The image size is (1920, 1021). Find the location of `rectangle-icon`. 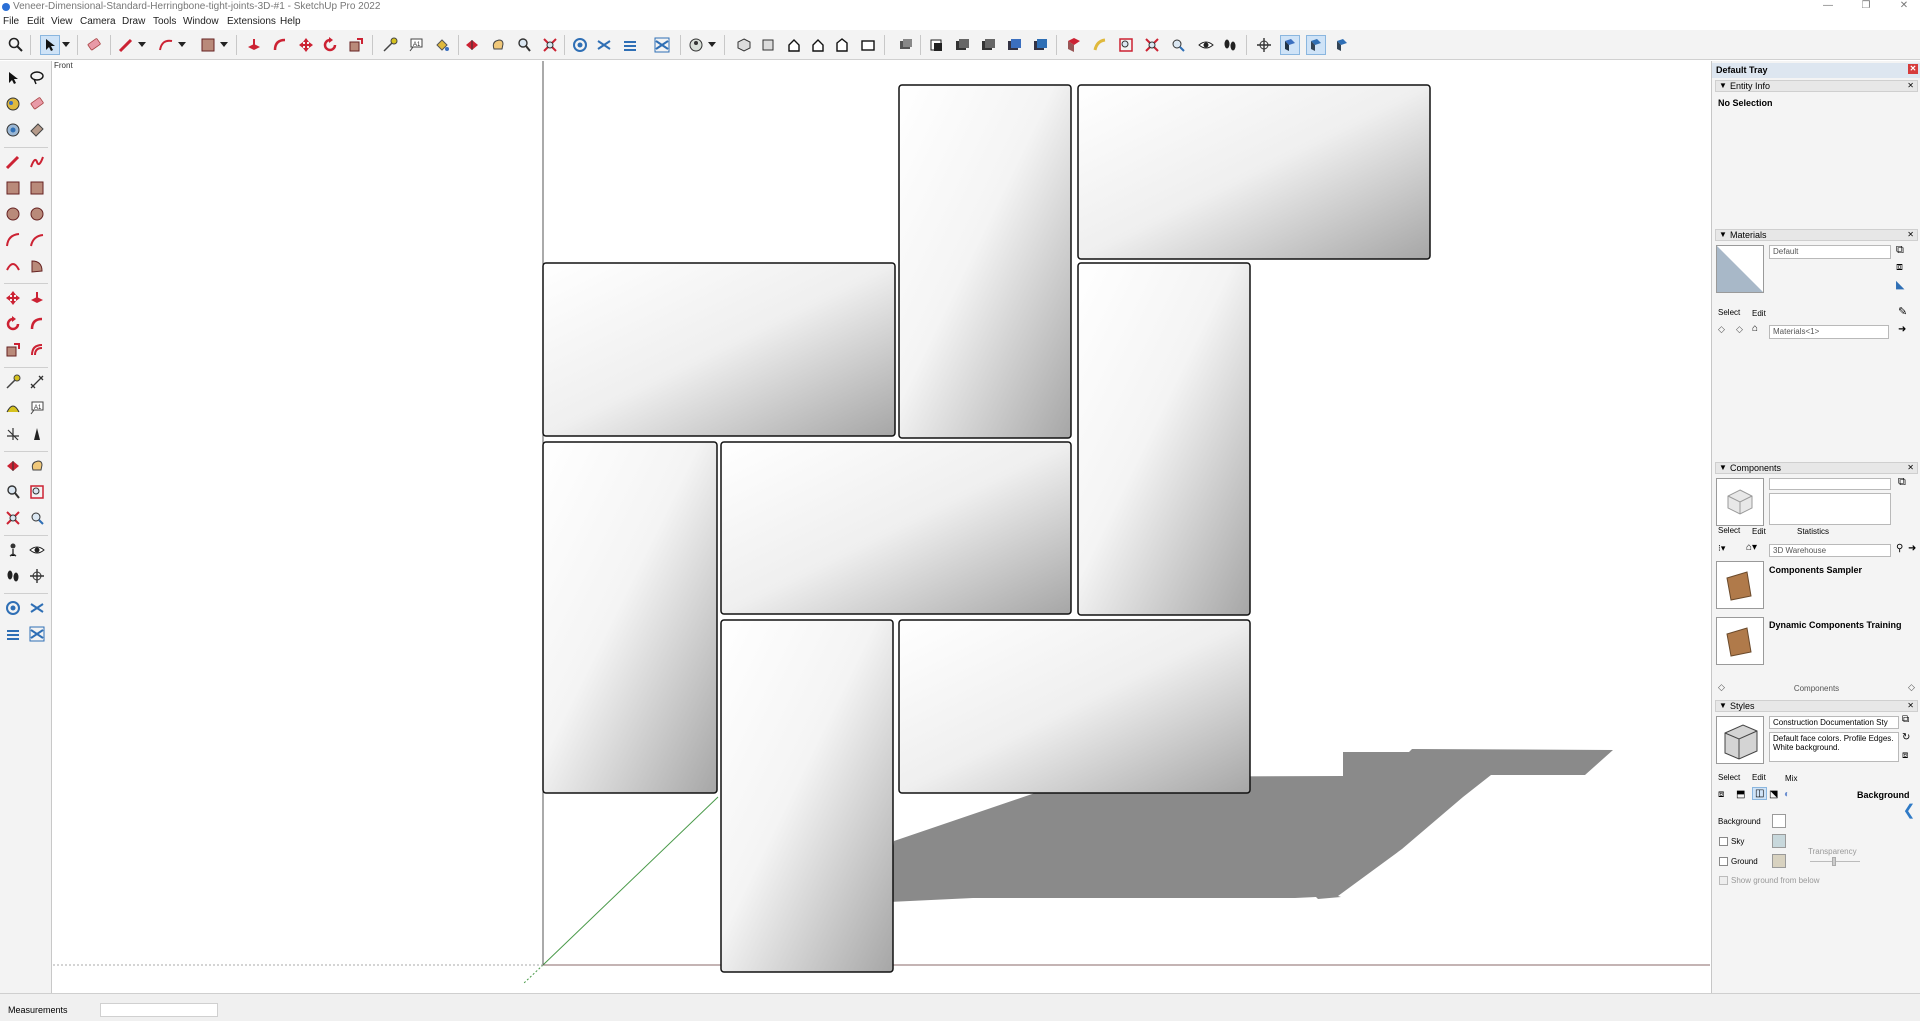

rectangle-icon is located at coordinates (13, 188).